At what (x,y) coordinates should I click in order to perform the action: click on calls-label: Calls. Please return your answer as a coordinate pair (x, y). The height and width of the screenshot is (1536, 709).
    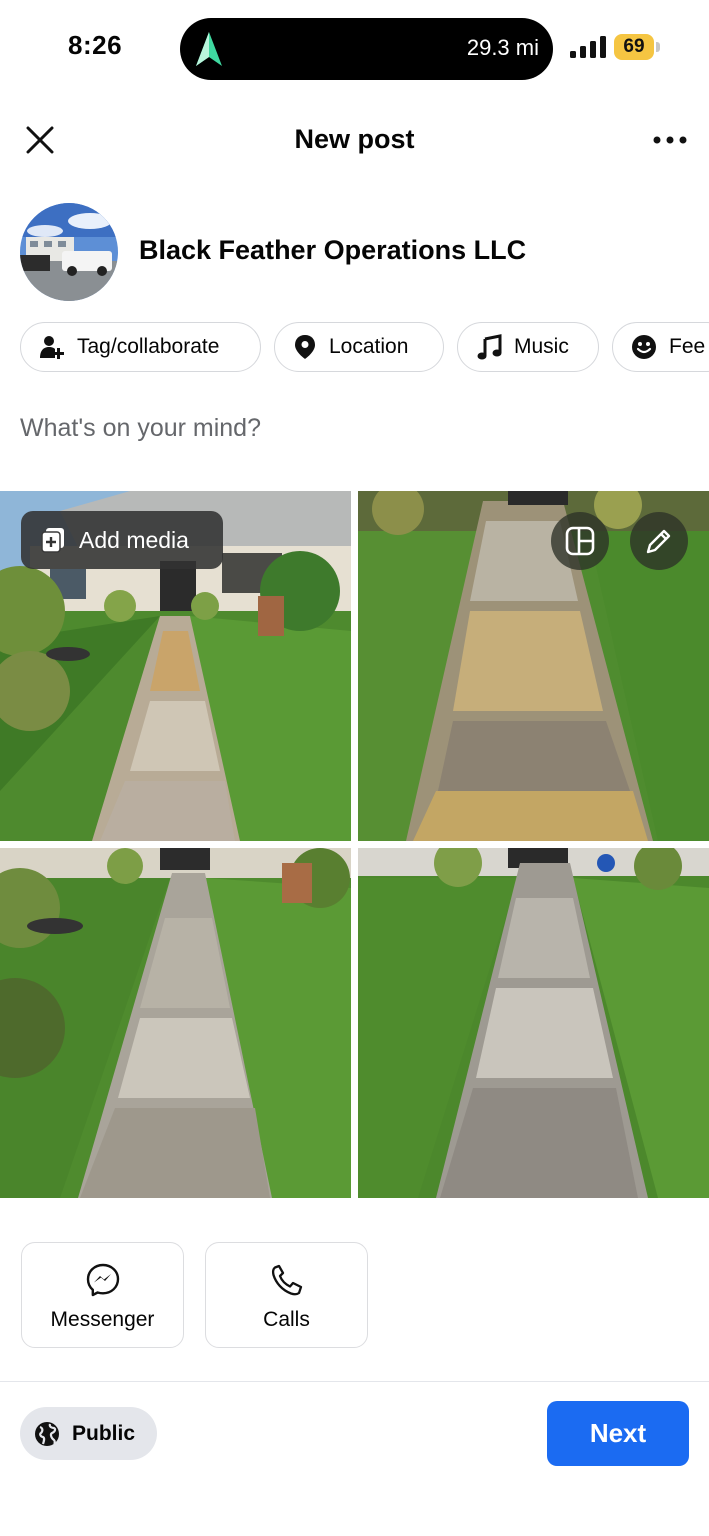
    Looking at the image, I should click on (286, 1319).